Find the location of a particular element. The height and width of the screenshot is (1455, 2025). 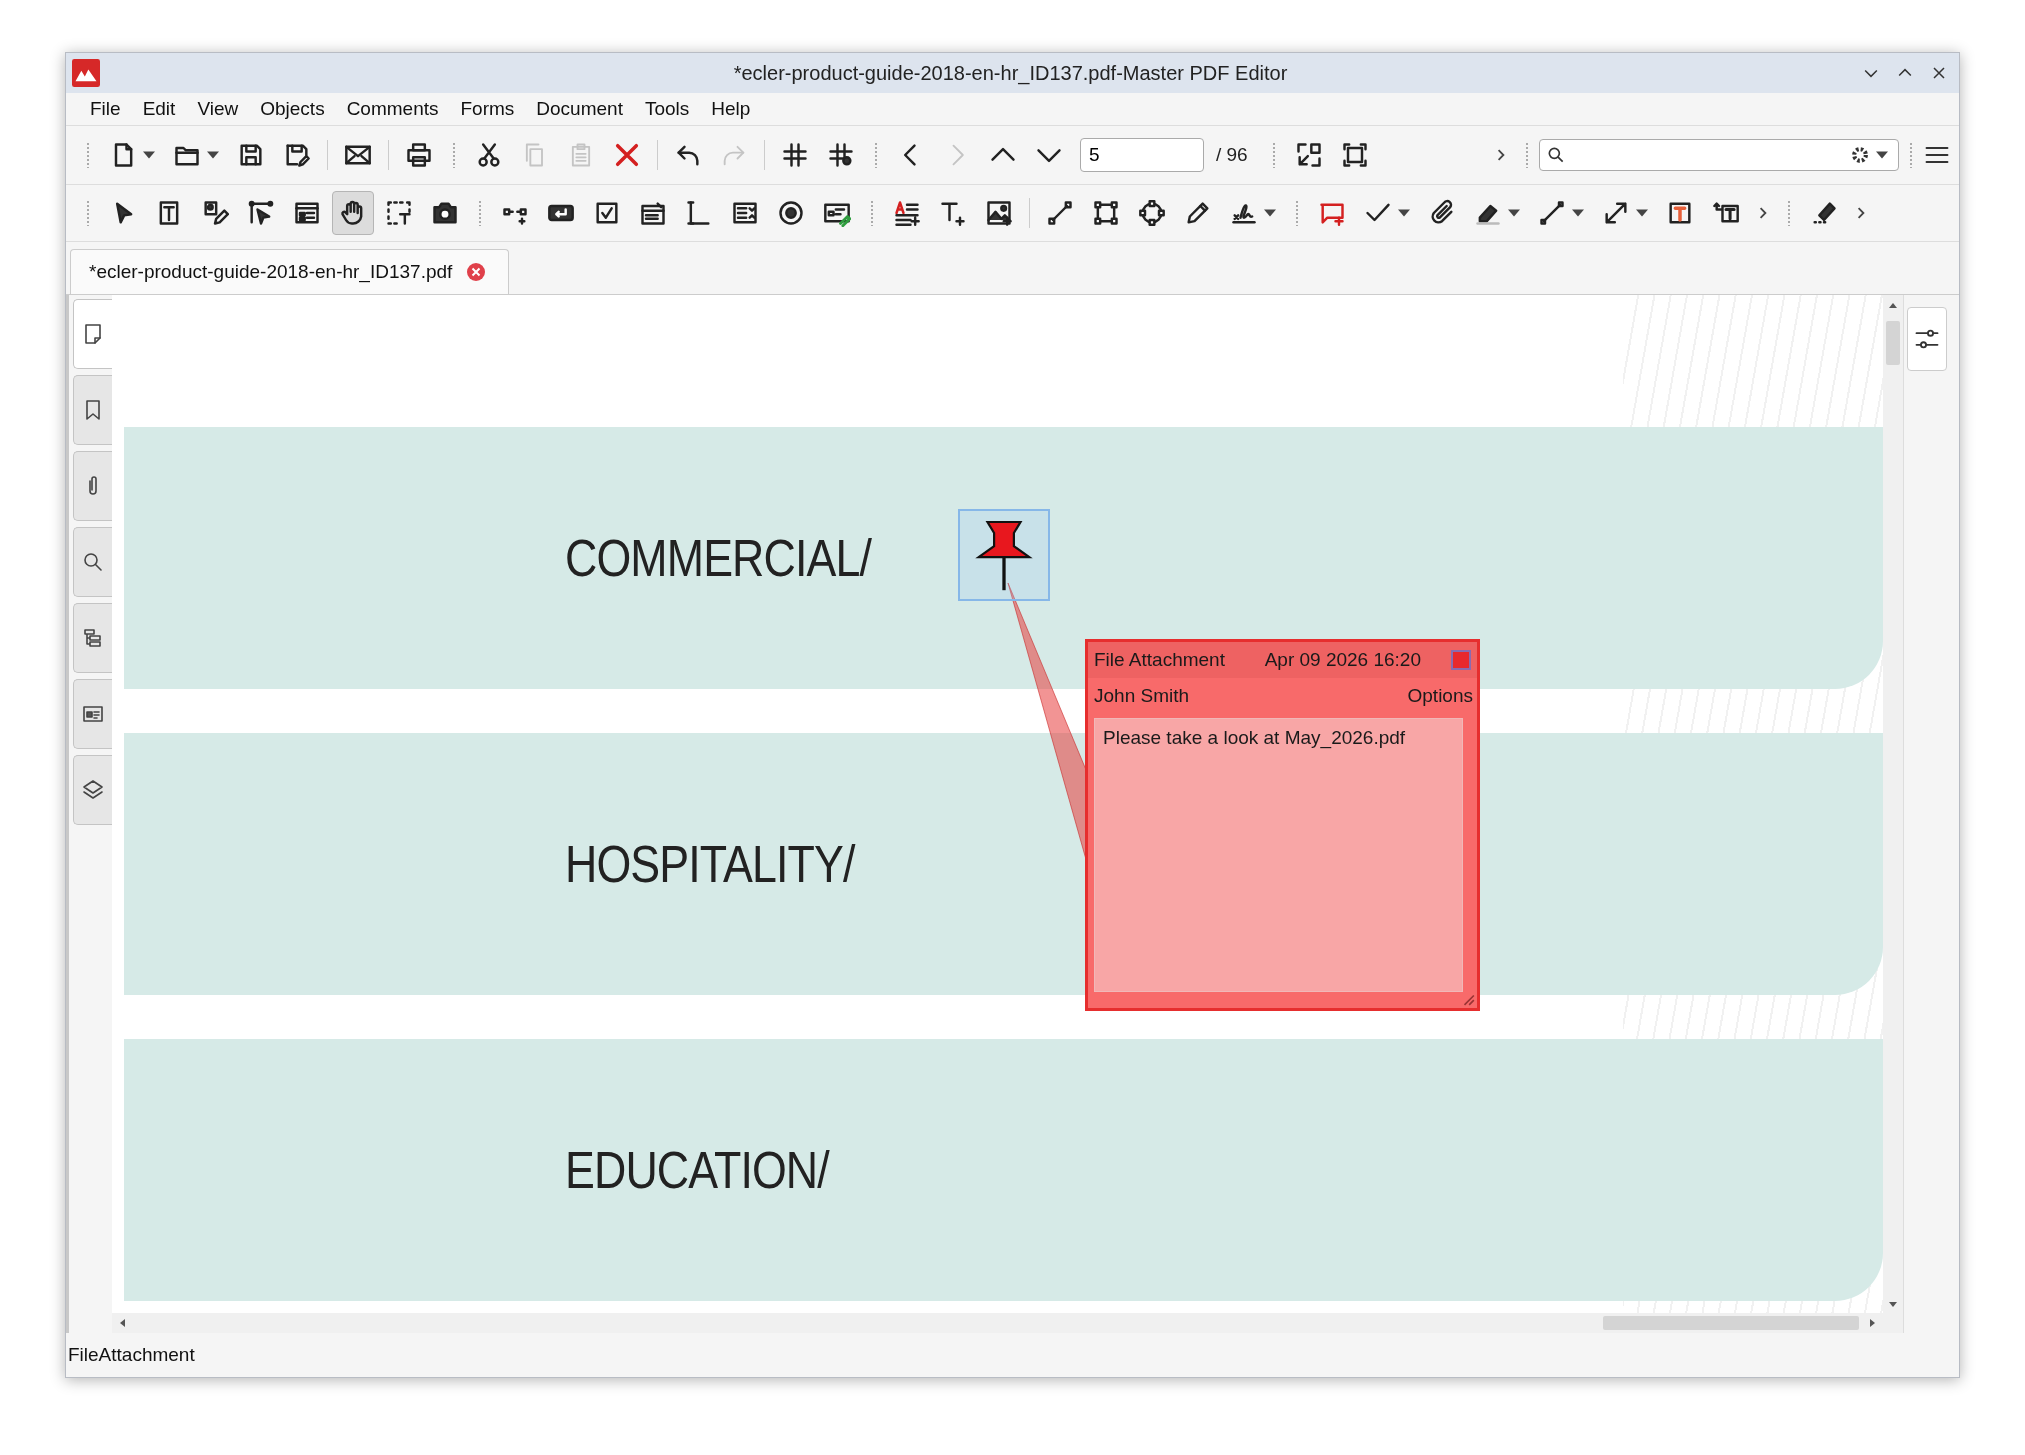

scroll-up-icon is located at coordinates (1893, 306).